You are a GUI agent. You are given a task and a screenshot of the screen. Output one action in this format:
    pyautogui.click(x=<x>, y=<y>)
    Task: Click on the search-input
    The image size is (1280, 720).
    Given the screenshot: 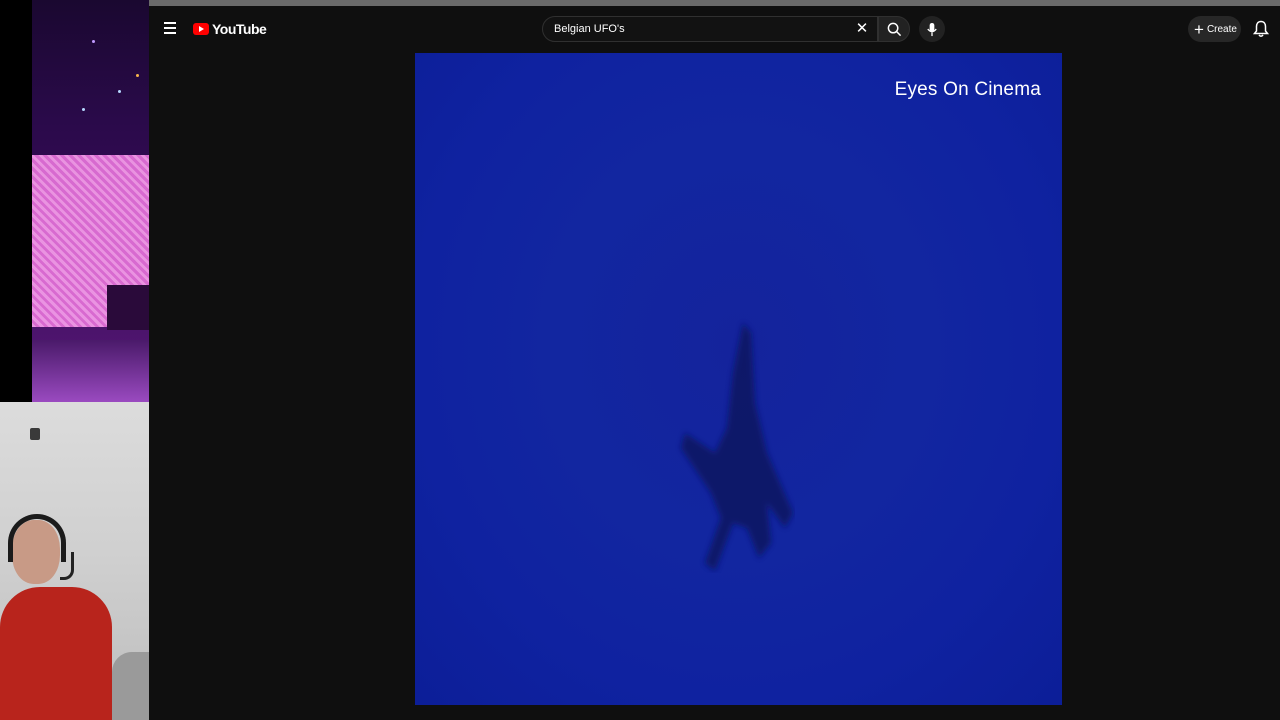 What is the action you would take?
    pyautogui.click(x=699, y=29)
    